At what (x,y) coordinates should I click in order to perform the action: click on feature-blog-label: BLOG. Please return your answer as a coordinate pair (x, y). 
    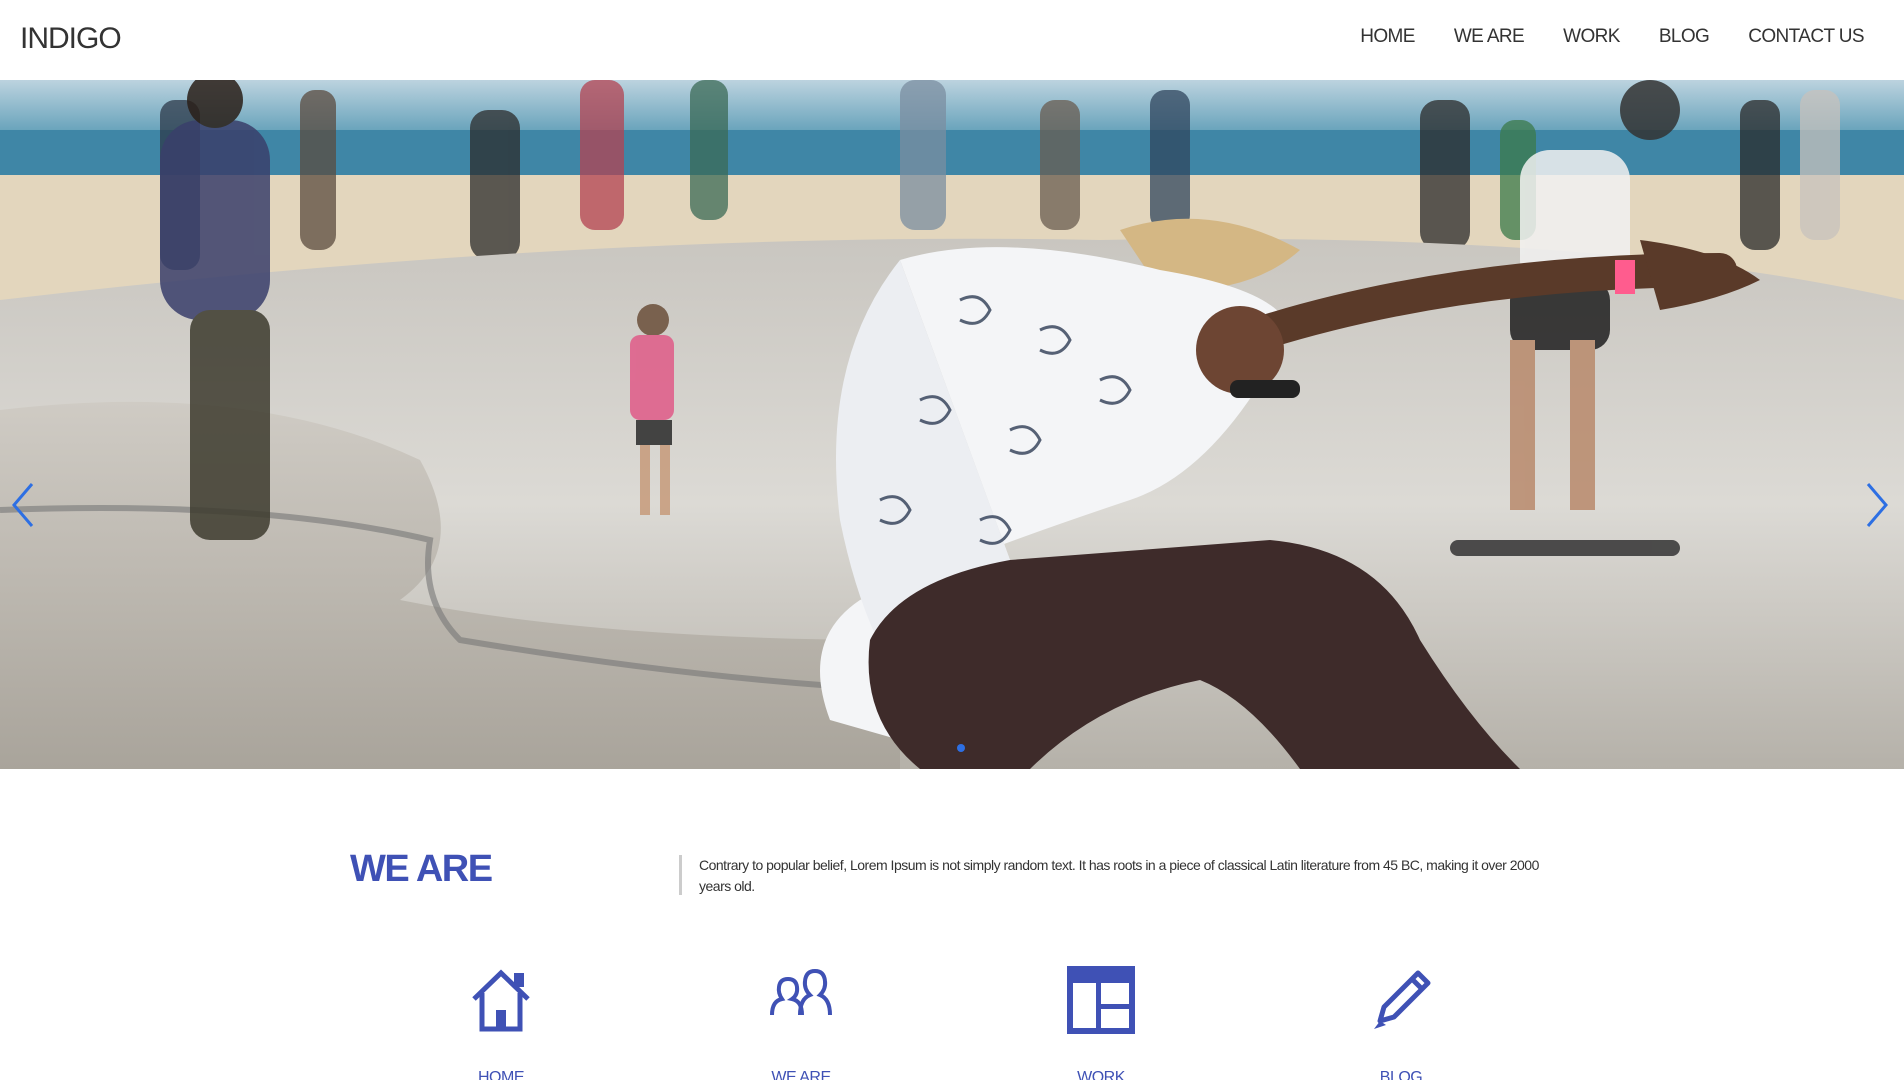
    Looking at the image, I should click on (1401, 1074).